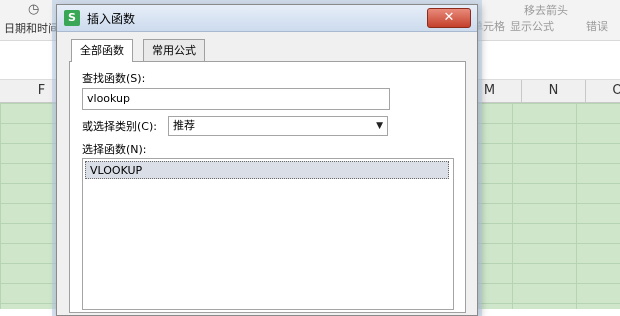 This screenshot has width=620, height=316. What do you see at coordinates (102, 50) in the screenshot?
I see `tab-all-functions: 全部函数` at bounding box center [102, 50].